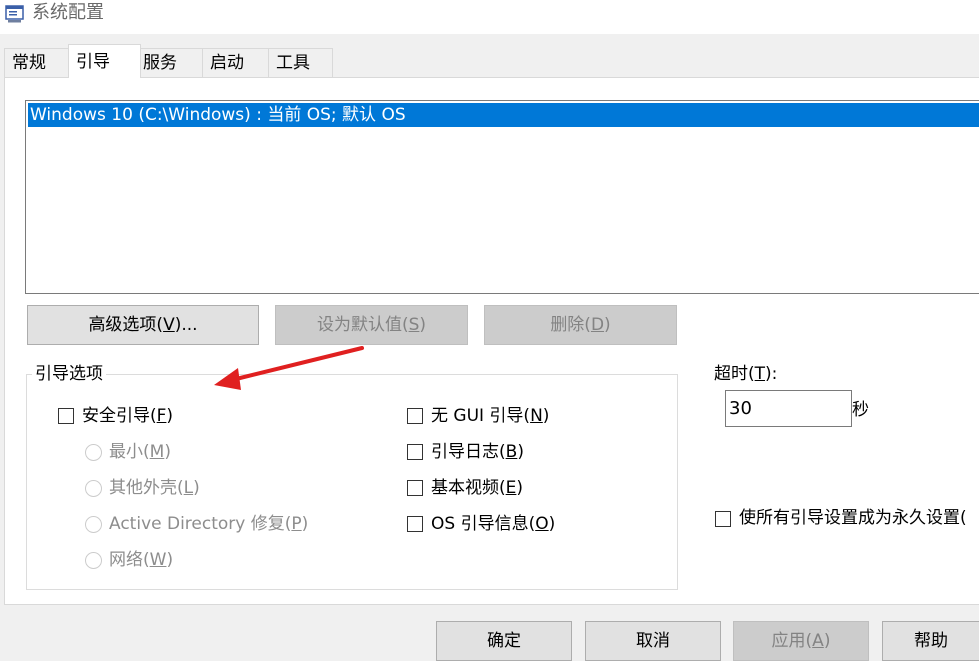 Image resolution: width=979 pixels, height=661 pixels. I want to click on network-radio, so click(93, 560).